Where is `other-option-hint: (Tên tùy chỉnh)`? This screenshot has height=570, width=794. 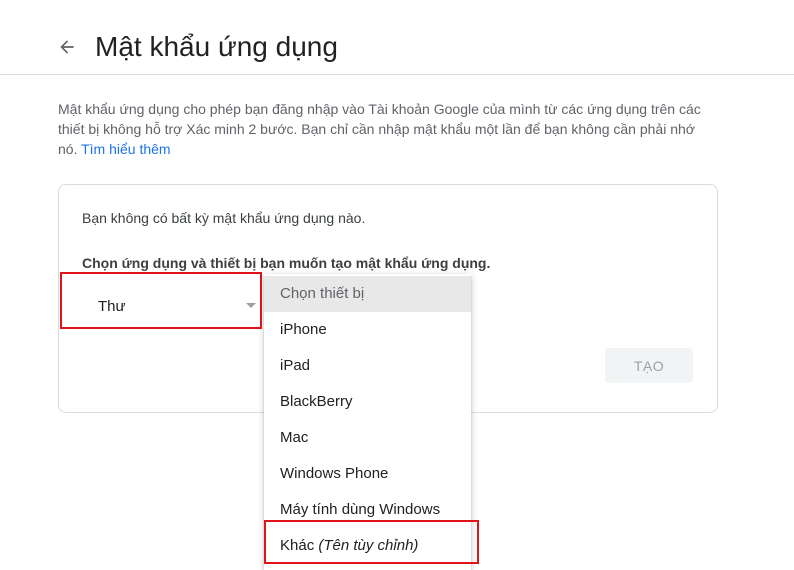 other-option-hint: (Tên tùy chỉnh) is located at coordinates (368, 545).